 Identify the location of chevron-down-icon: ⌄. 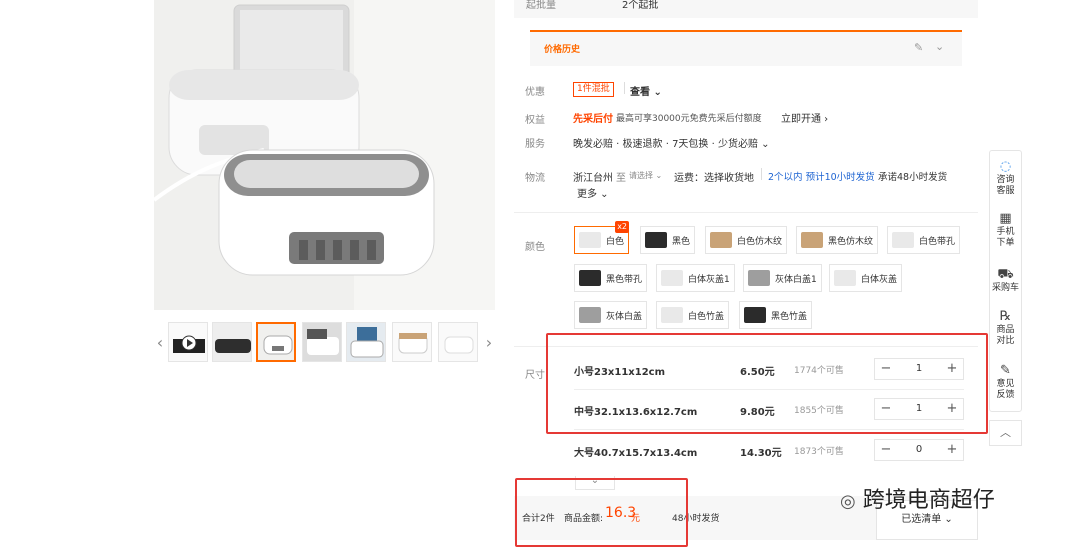
(939, 46).